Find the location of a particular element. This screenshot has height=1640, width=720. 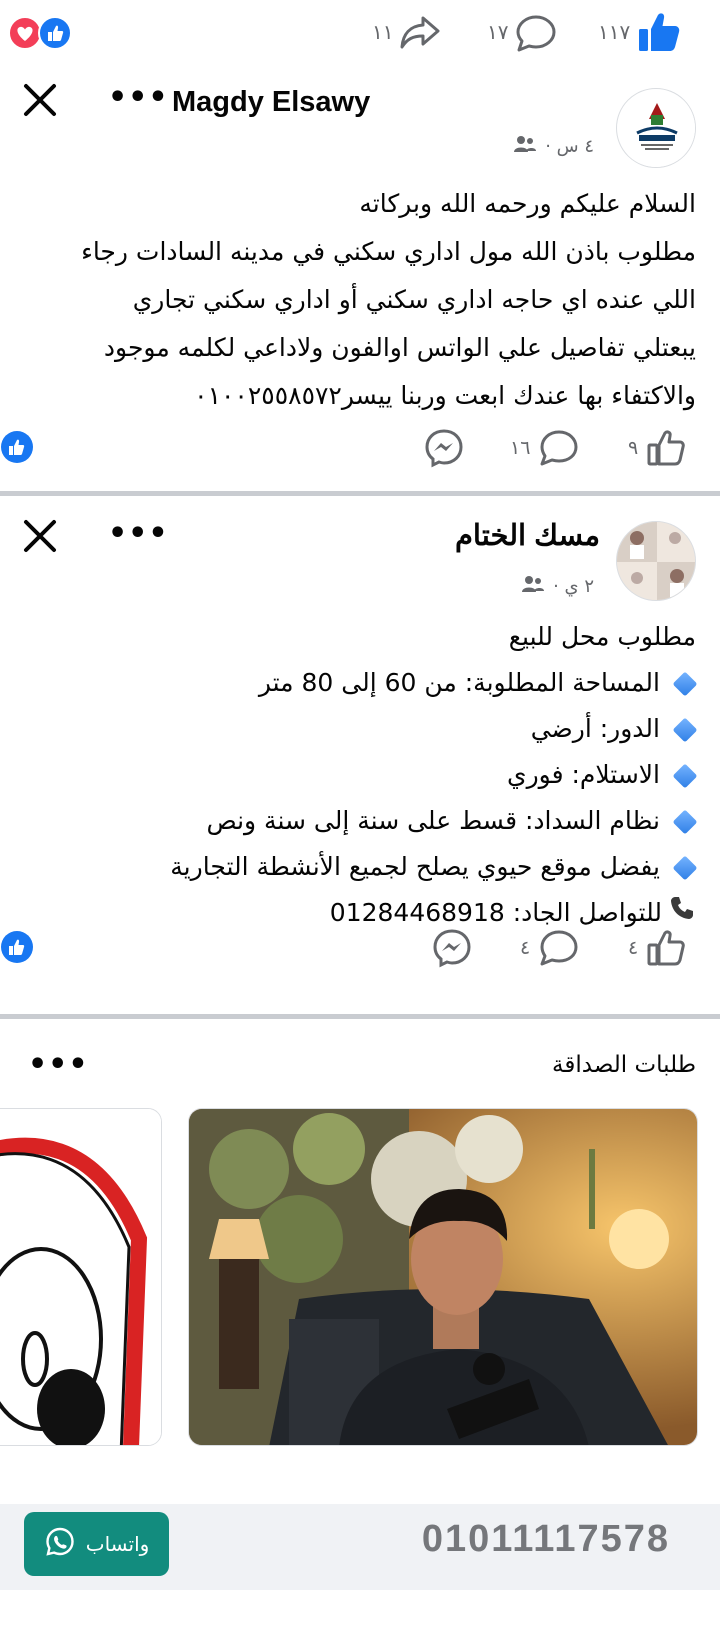

bullet-line: نظام السداد: قسط على سنة إلى سنة ونص is located at coordinates (434, 821).